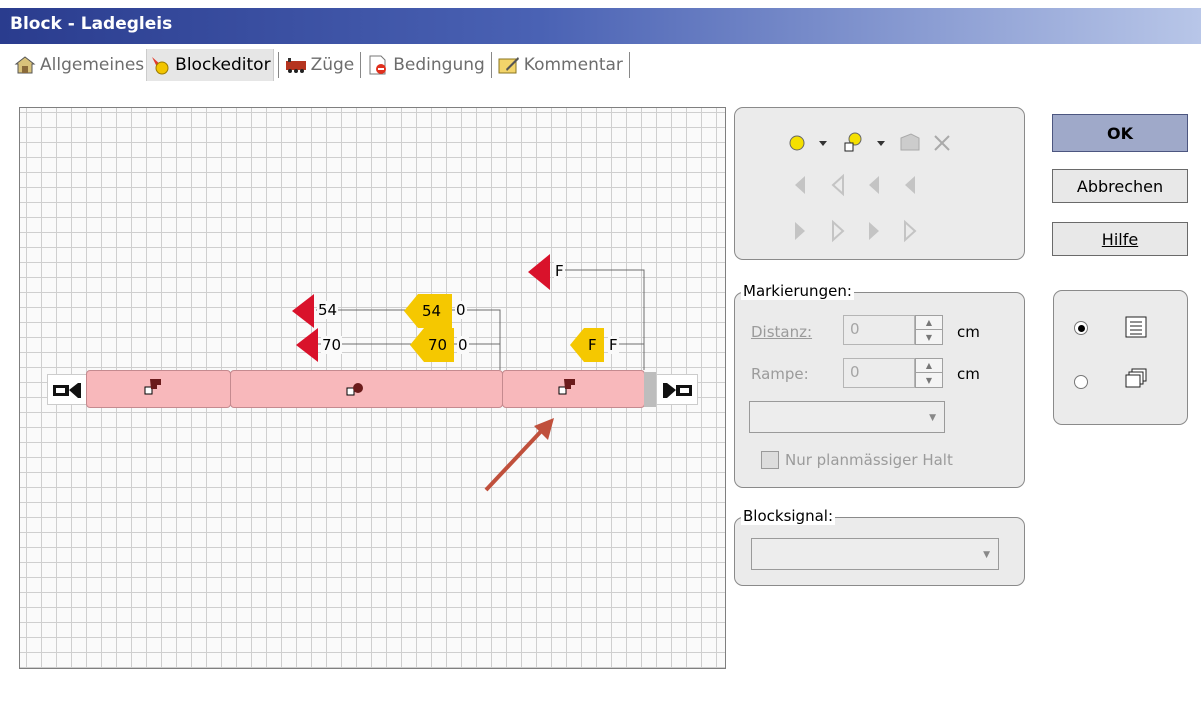 This screenshot has height=711, width=1201. I want to click on annotation-arrow, so click(519, 455).